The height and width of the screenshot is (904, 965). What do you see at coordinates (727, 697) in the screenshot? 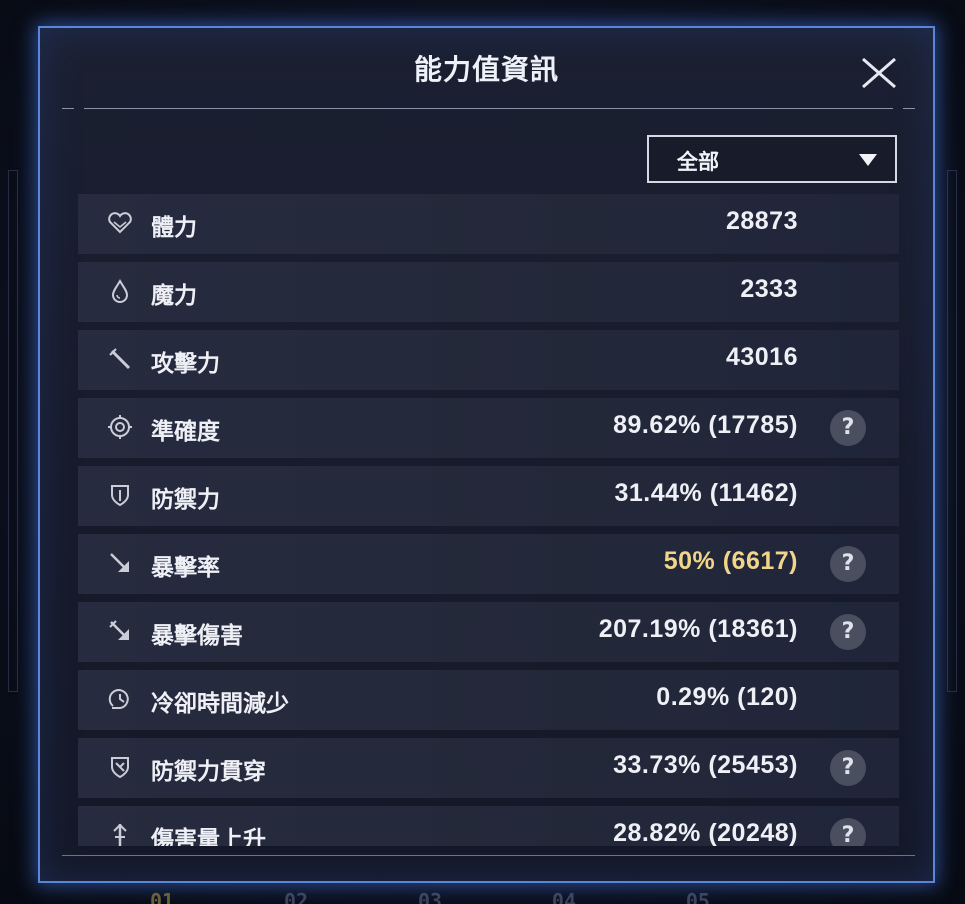
I see `stat-value: 0.29% (120)` at bounding box center [727, 697].